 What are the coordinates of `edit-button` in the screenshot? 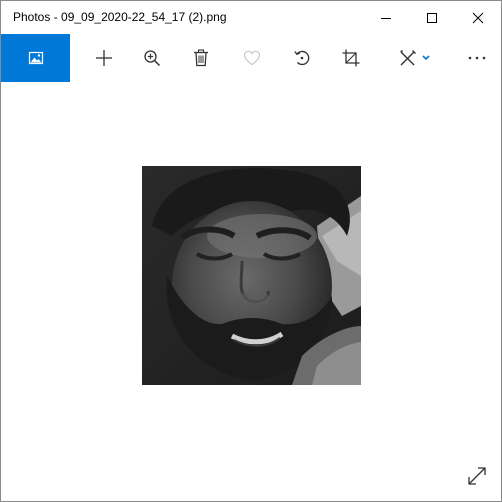 It's located at (416, 58).